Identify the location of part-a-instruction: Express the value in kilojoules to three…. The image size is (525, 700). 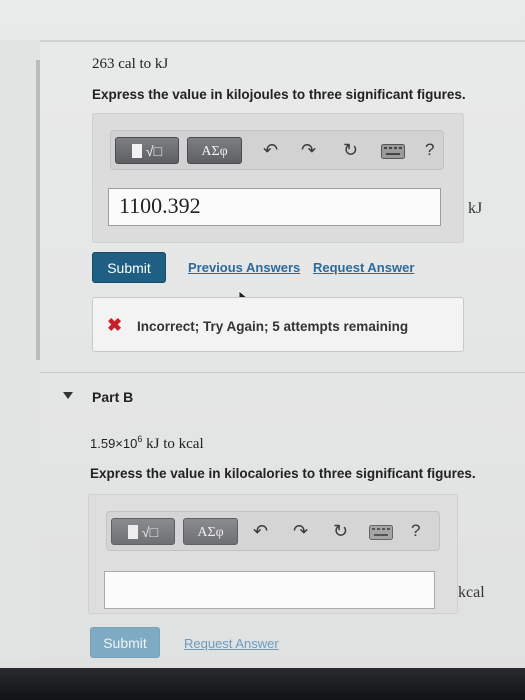
(279, 94).